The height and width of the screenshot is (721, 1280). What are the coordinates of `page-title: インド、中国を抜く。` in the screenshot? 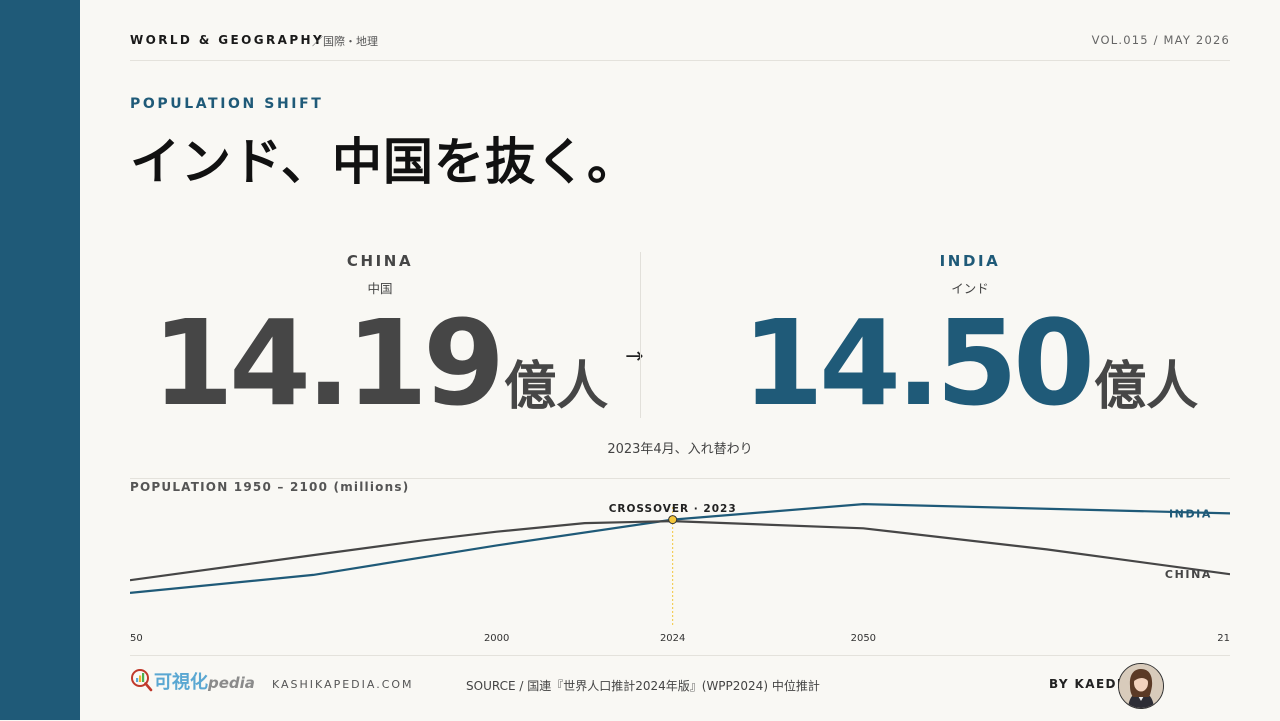 It's located at (384, 162).